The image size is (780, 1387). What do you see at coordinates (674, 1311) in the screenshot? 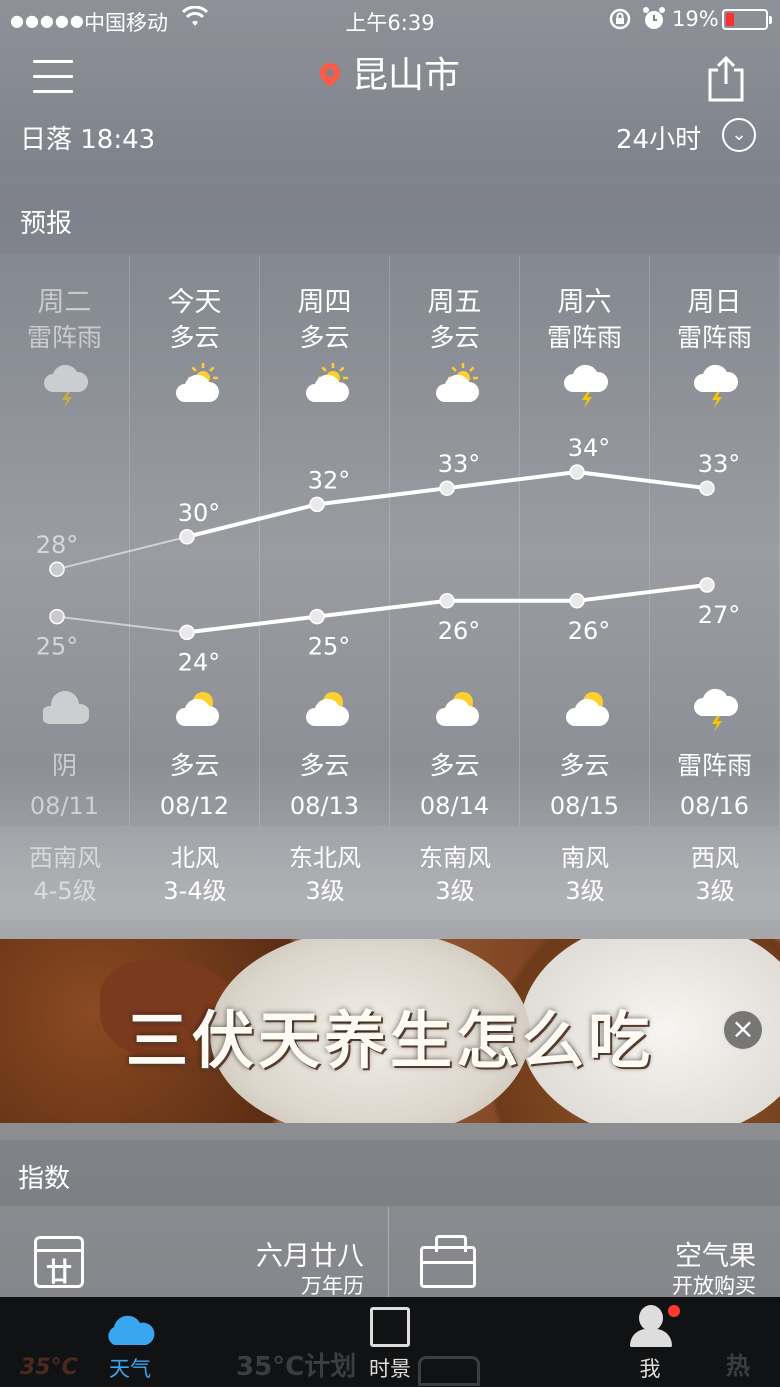
I see `notification-badge` at bounding box center [674, 1311].